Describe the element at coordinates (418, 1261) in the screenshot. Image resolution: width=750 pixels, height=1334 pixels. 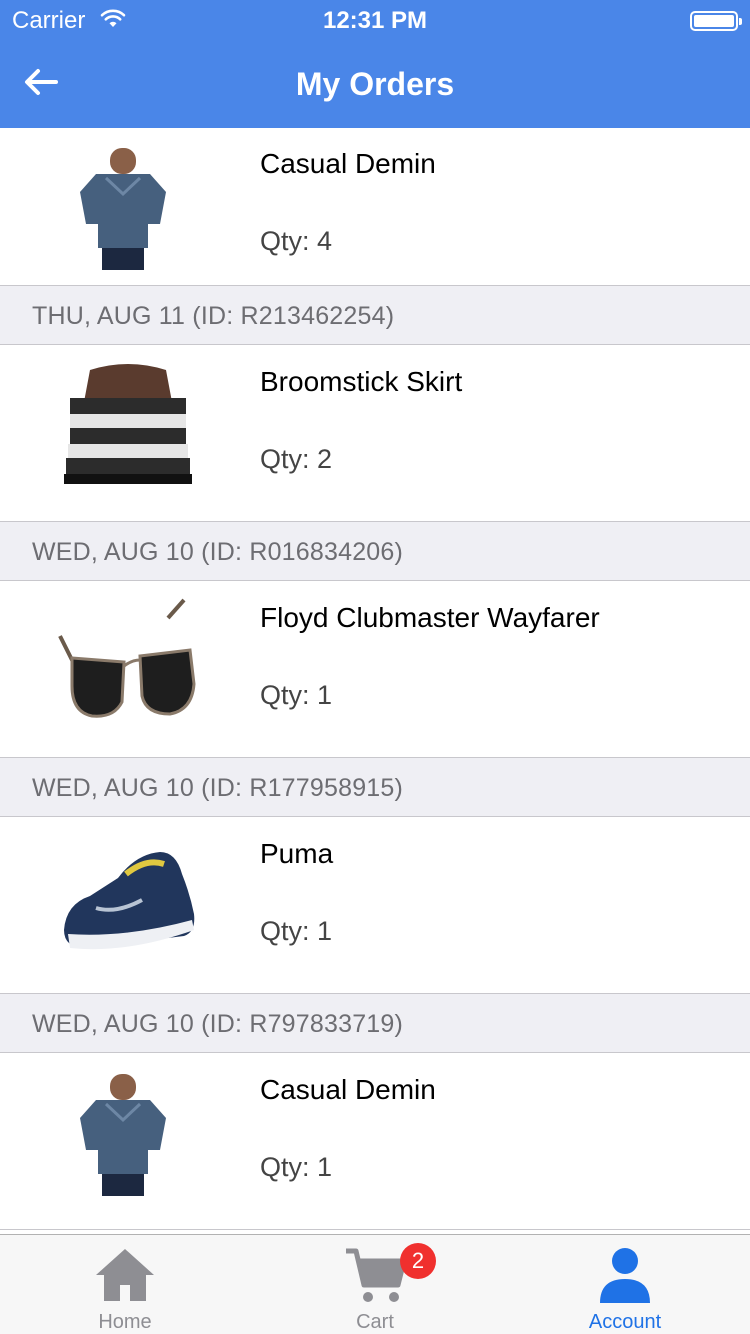
I see `cart-badge: 2` at that location.